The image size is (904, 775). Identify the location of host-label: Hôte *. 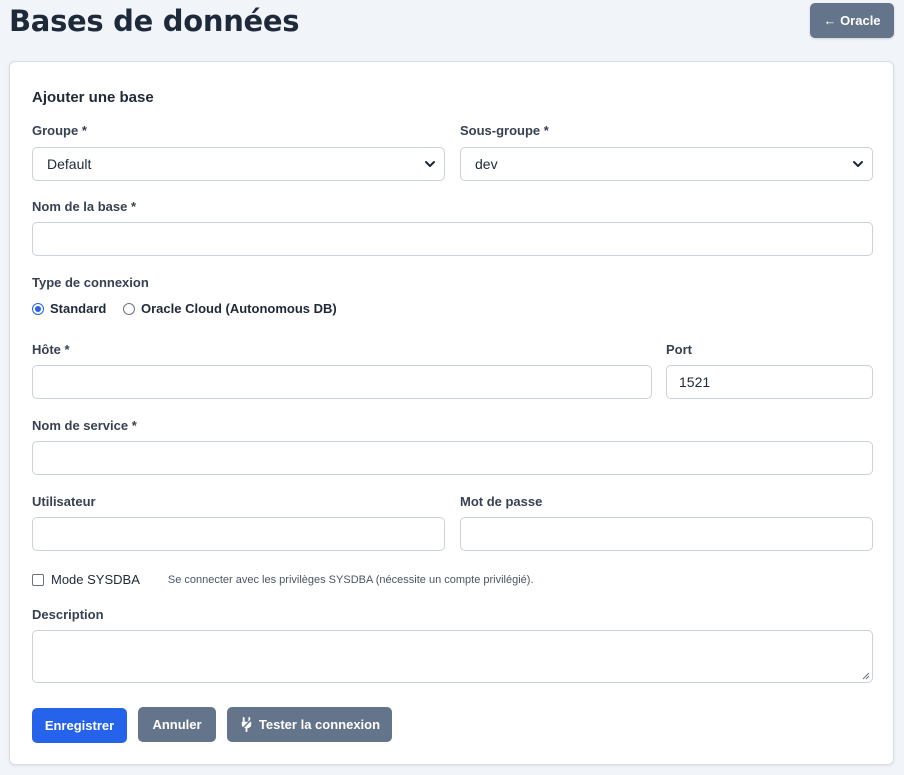
(51, 349).